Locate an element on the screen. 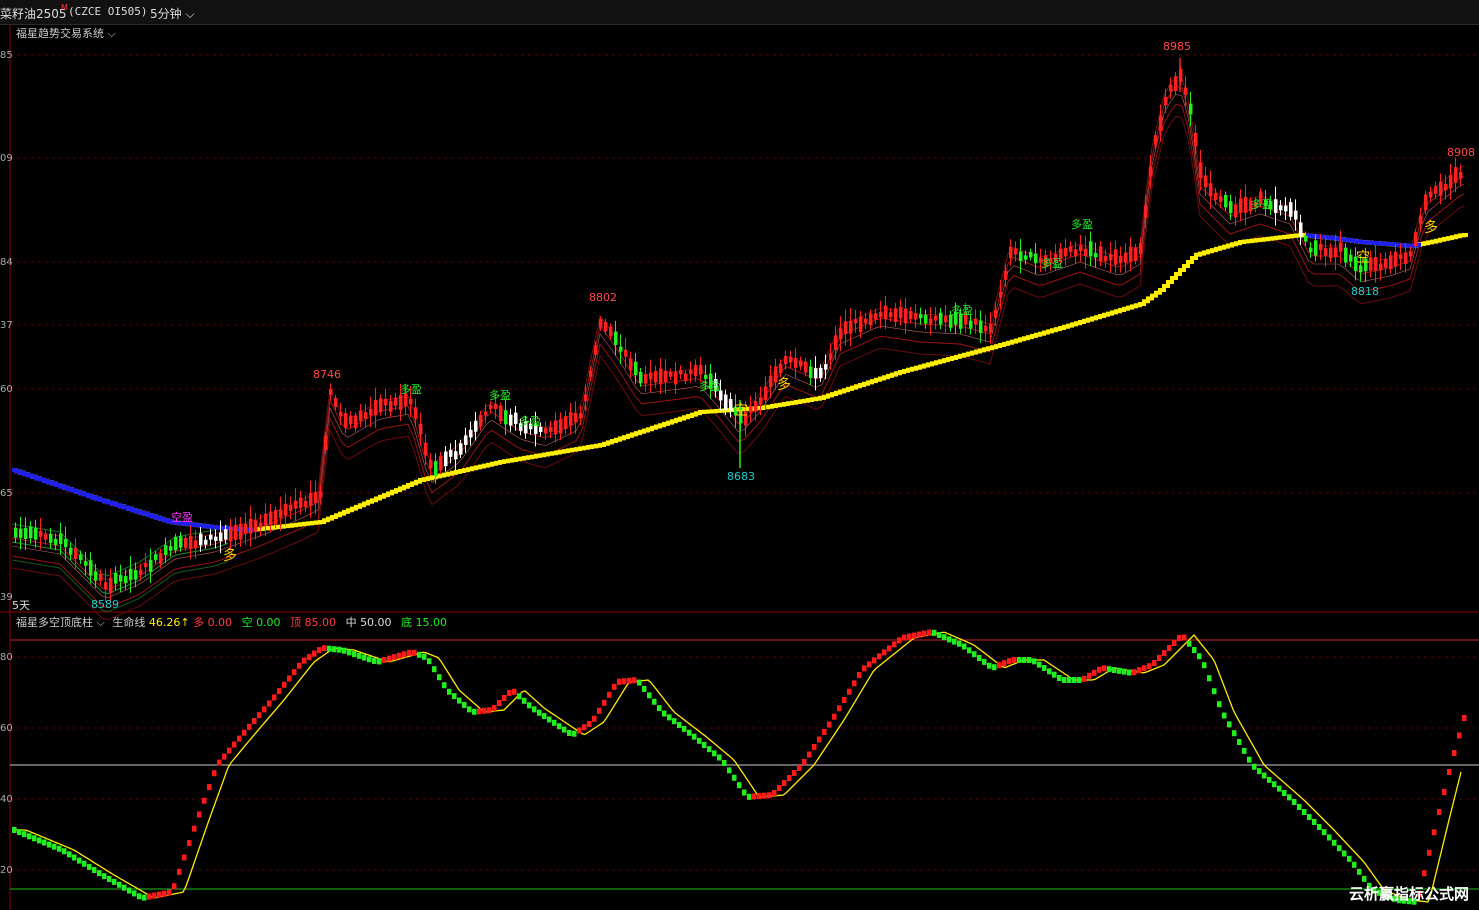 Image resolution: width=1479 pixels, height=910 pixels. bottom-label: 底 is located at coordinates (407, 622).